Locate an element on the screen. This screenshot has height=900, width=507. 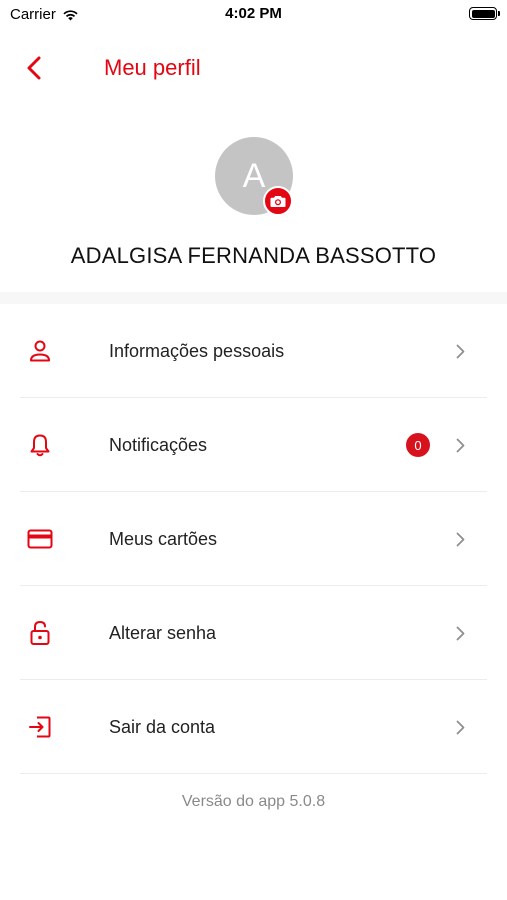
person-icon is located at coordinates (40, 351).